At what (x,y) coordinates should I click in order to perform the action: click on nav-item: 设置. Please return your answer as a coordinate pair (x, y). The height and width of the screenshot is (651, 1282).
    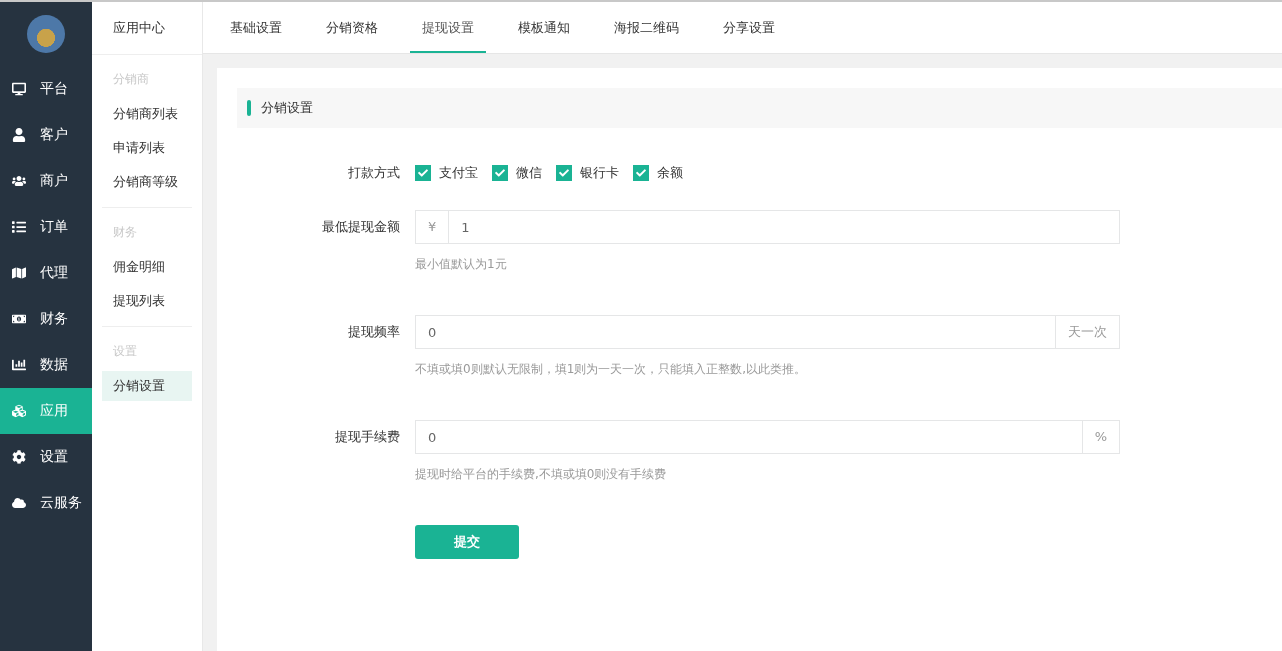
    Looking at the image, I should click on (46, 457).